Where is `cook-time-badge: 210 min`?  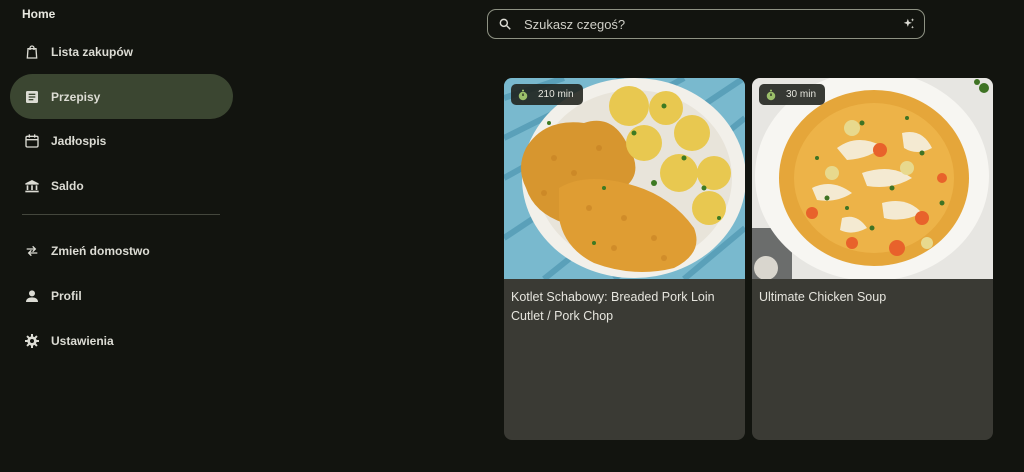 cook-time-badge: 210 min is located at coordinates (547, 94).